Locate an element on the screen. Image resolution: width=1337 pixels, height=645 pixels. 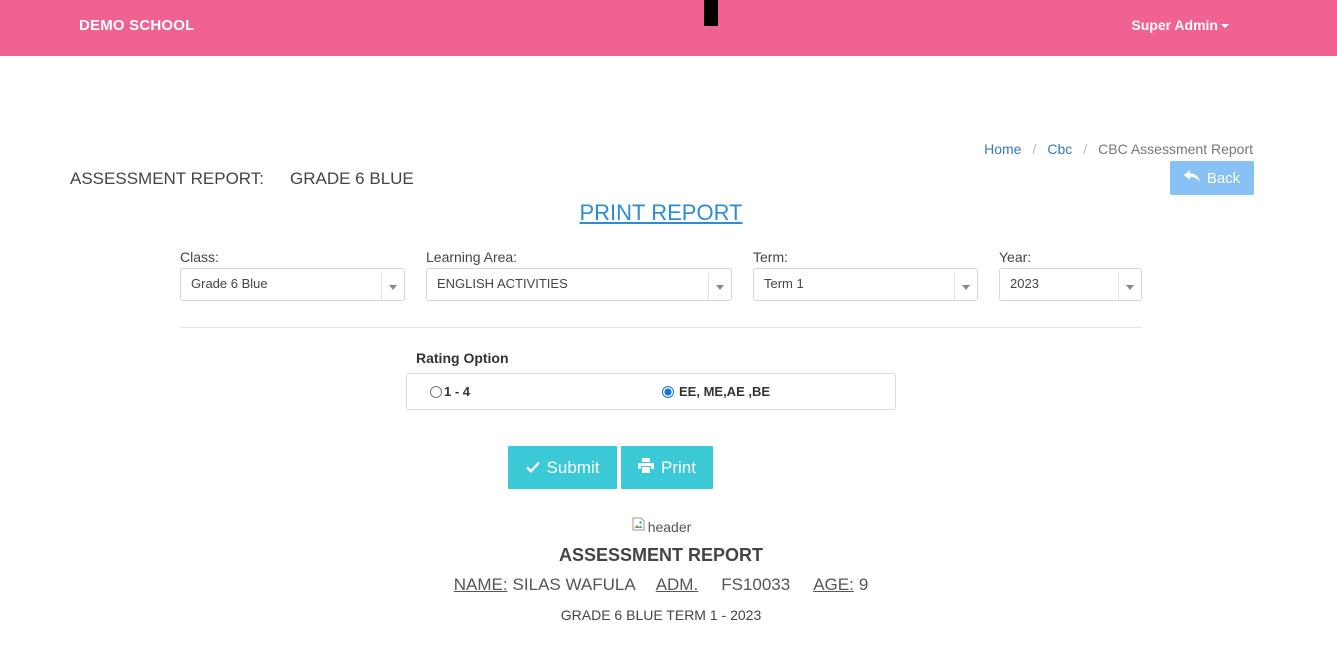
student-info-line: NAME: SILAS WAFULA ADM. FS10033 AGE: 9 is located at coordinates (661, 585).